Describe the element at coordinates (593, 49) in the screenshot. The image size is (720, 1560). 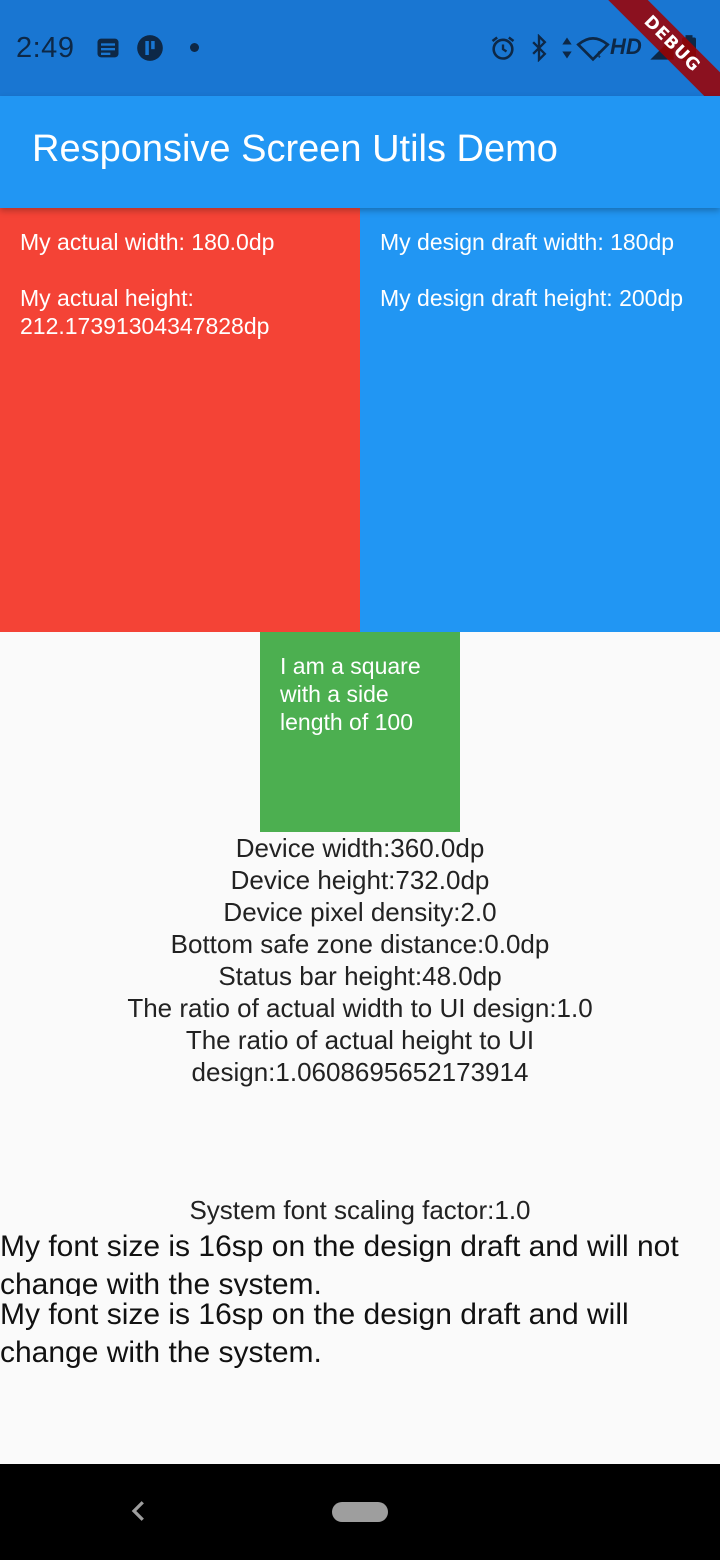
I see `wifi-icon: 4` at that location.